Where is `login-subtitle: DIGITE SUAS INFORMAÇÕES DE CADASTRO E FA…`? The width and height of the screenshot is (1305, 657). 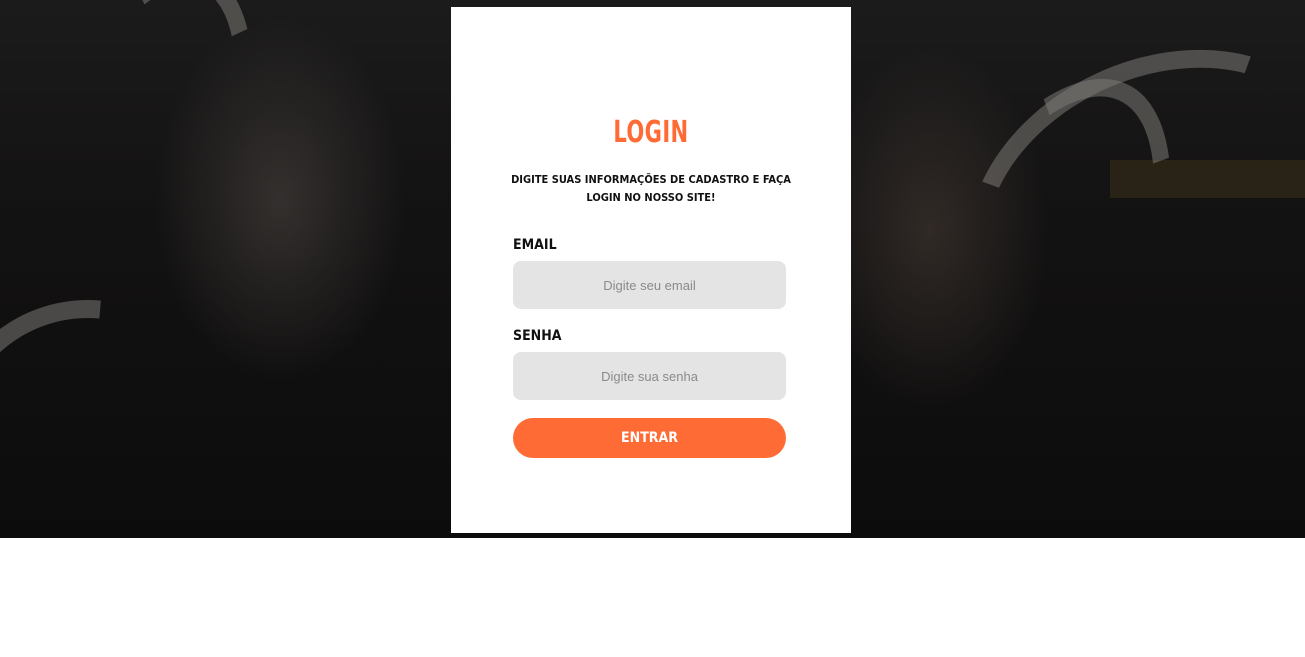 login-subtitle: DIGITE SUAS INFORMAÇÕES DE CADASTRO E FA… is located at coordinates (651, 188).